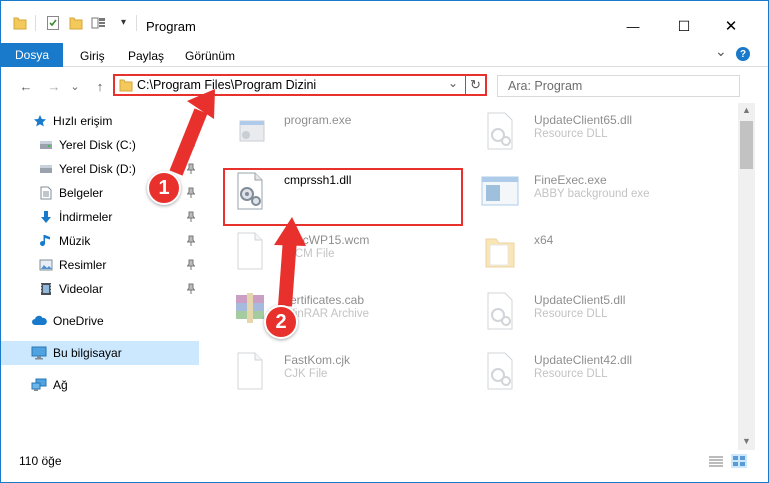 The image size is (769, 483). I want to click on large-icons-view-icon, so click(739, 461).